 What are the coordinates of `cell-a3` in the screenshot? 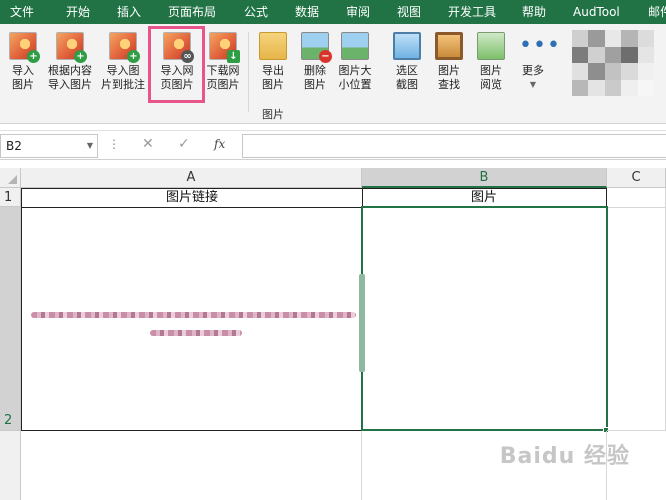 It's located at (191, 465).